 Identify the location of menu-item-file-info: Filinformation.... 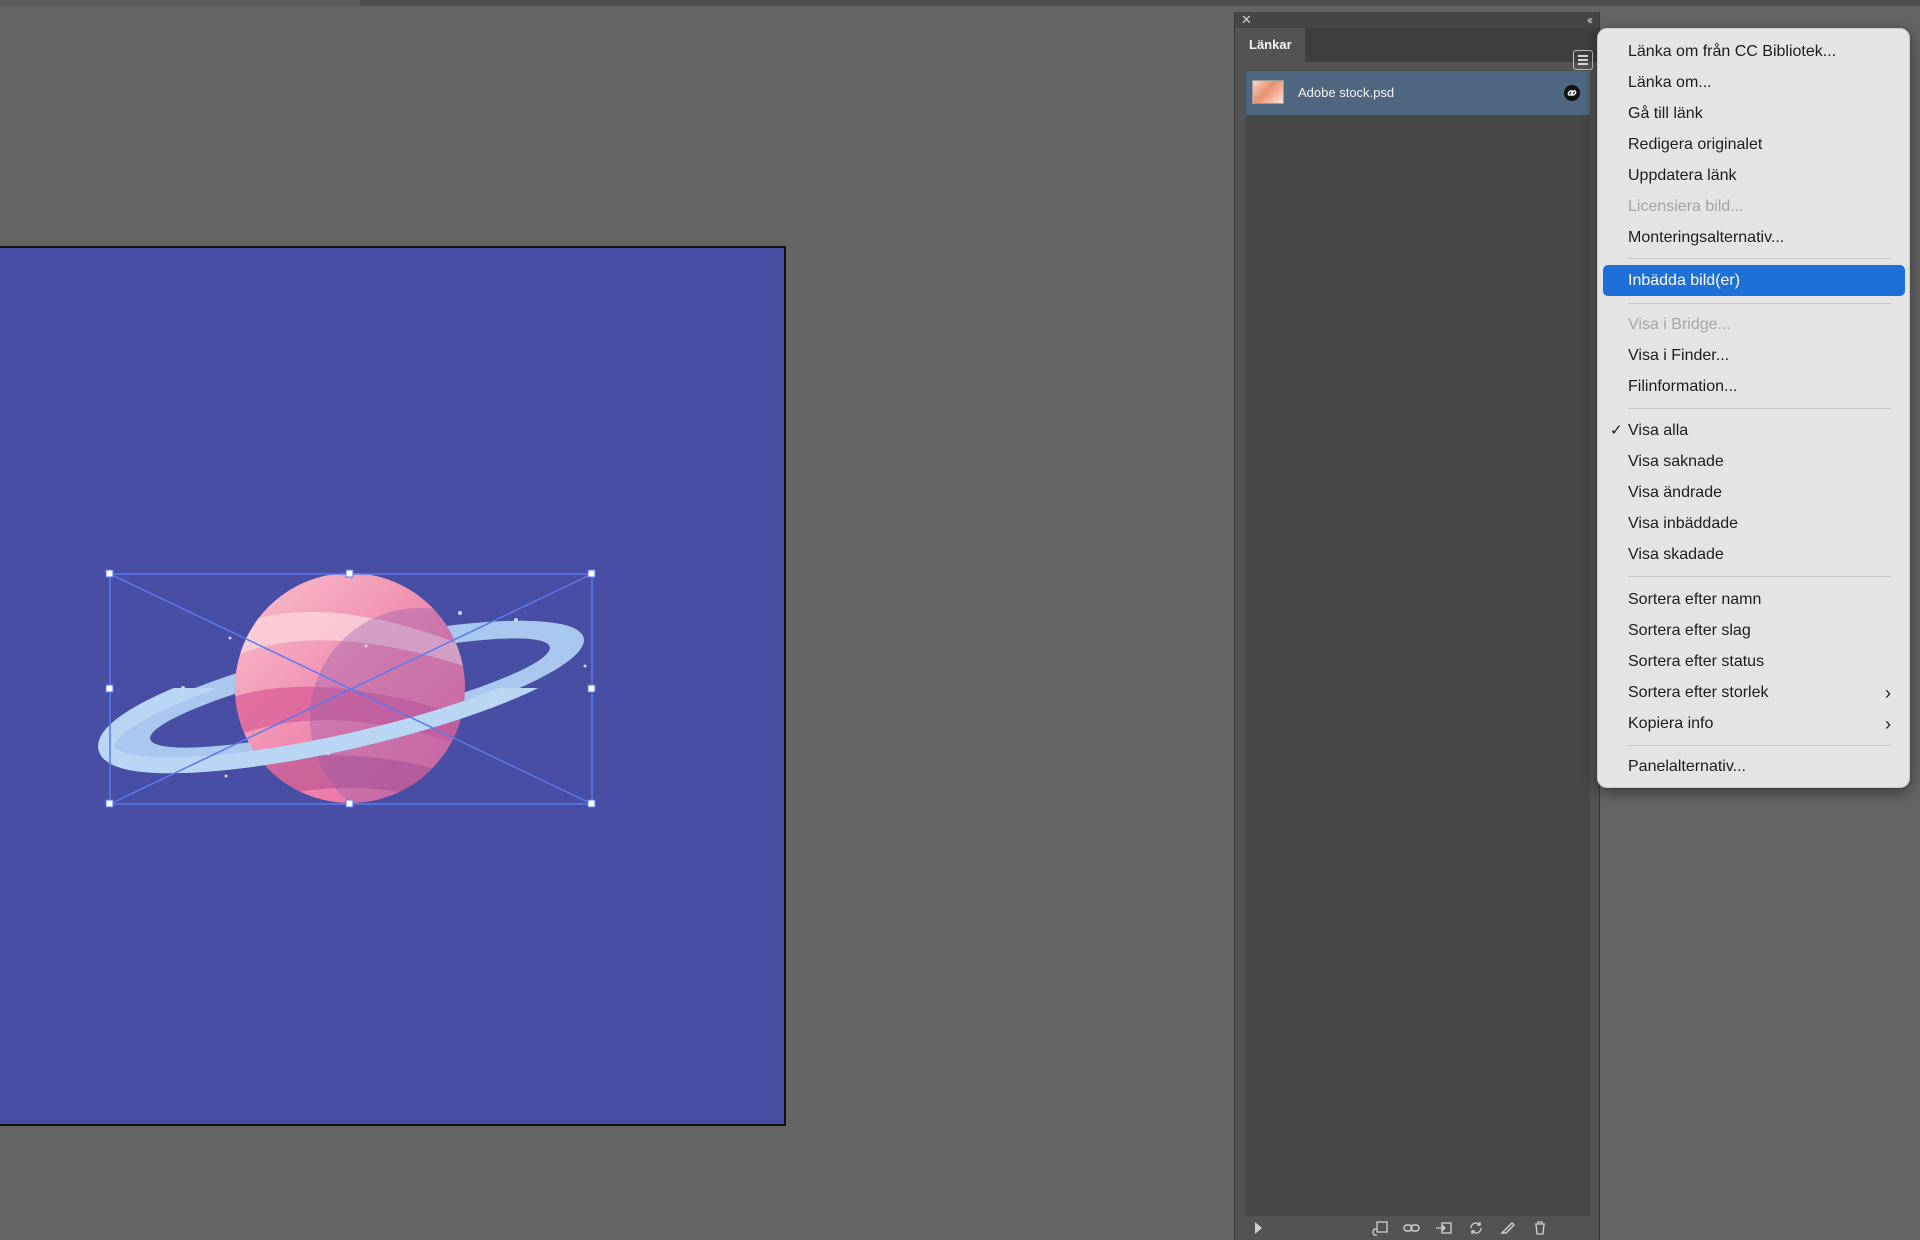
(1682, 387).